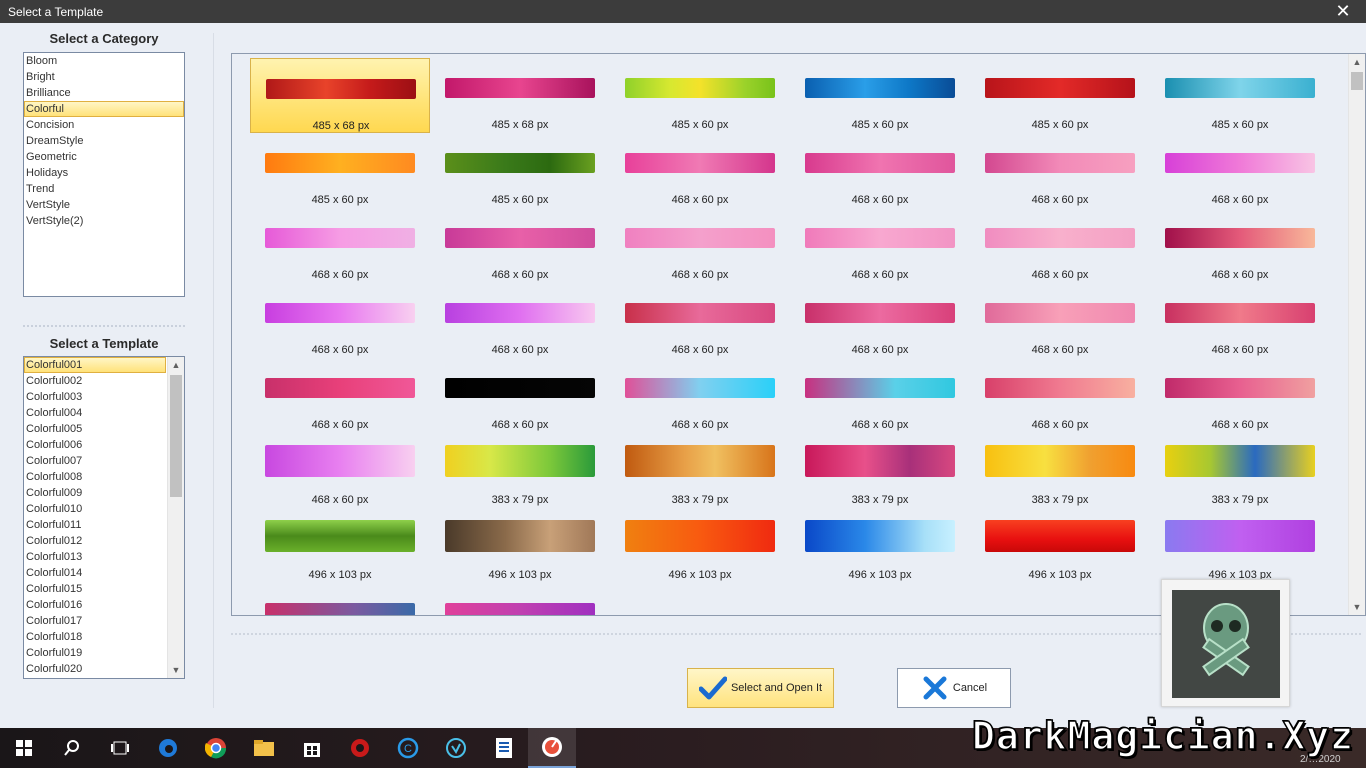  Describe the element at coordinates (264, 748) in the screenshot. I see `file-explorer-icon` at that location.